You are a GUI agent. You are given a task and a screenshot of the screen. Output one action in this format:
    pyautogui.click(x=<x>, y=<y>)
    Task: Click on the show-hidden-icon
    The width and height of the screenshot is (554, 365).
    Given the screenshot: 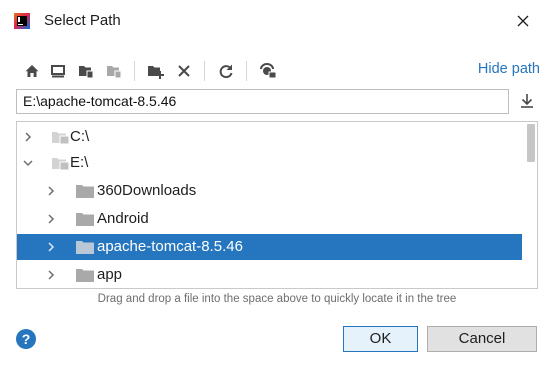 What is the action you would take?
    pyautogui.click(x=268, y=71)
    